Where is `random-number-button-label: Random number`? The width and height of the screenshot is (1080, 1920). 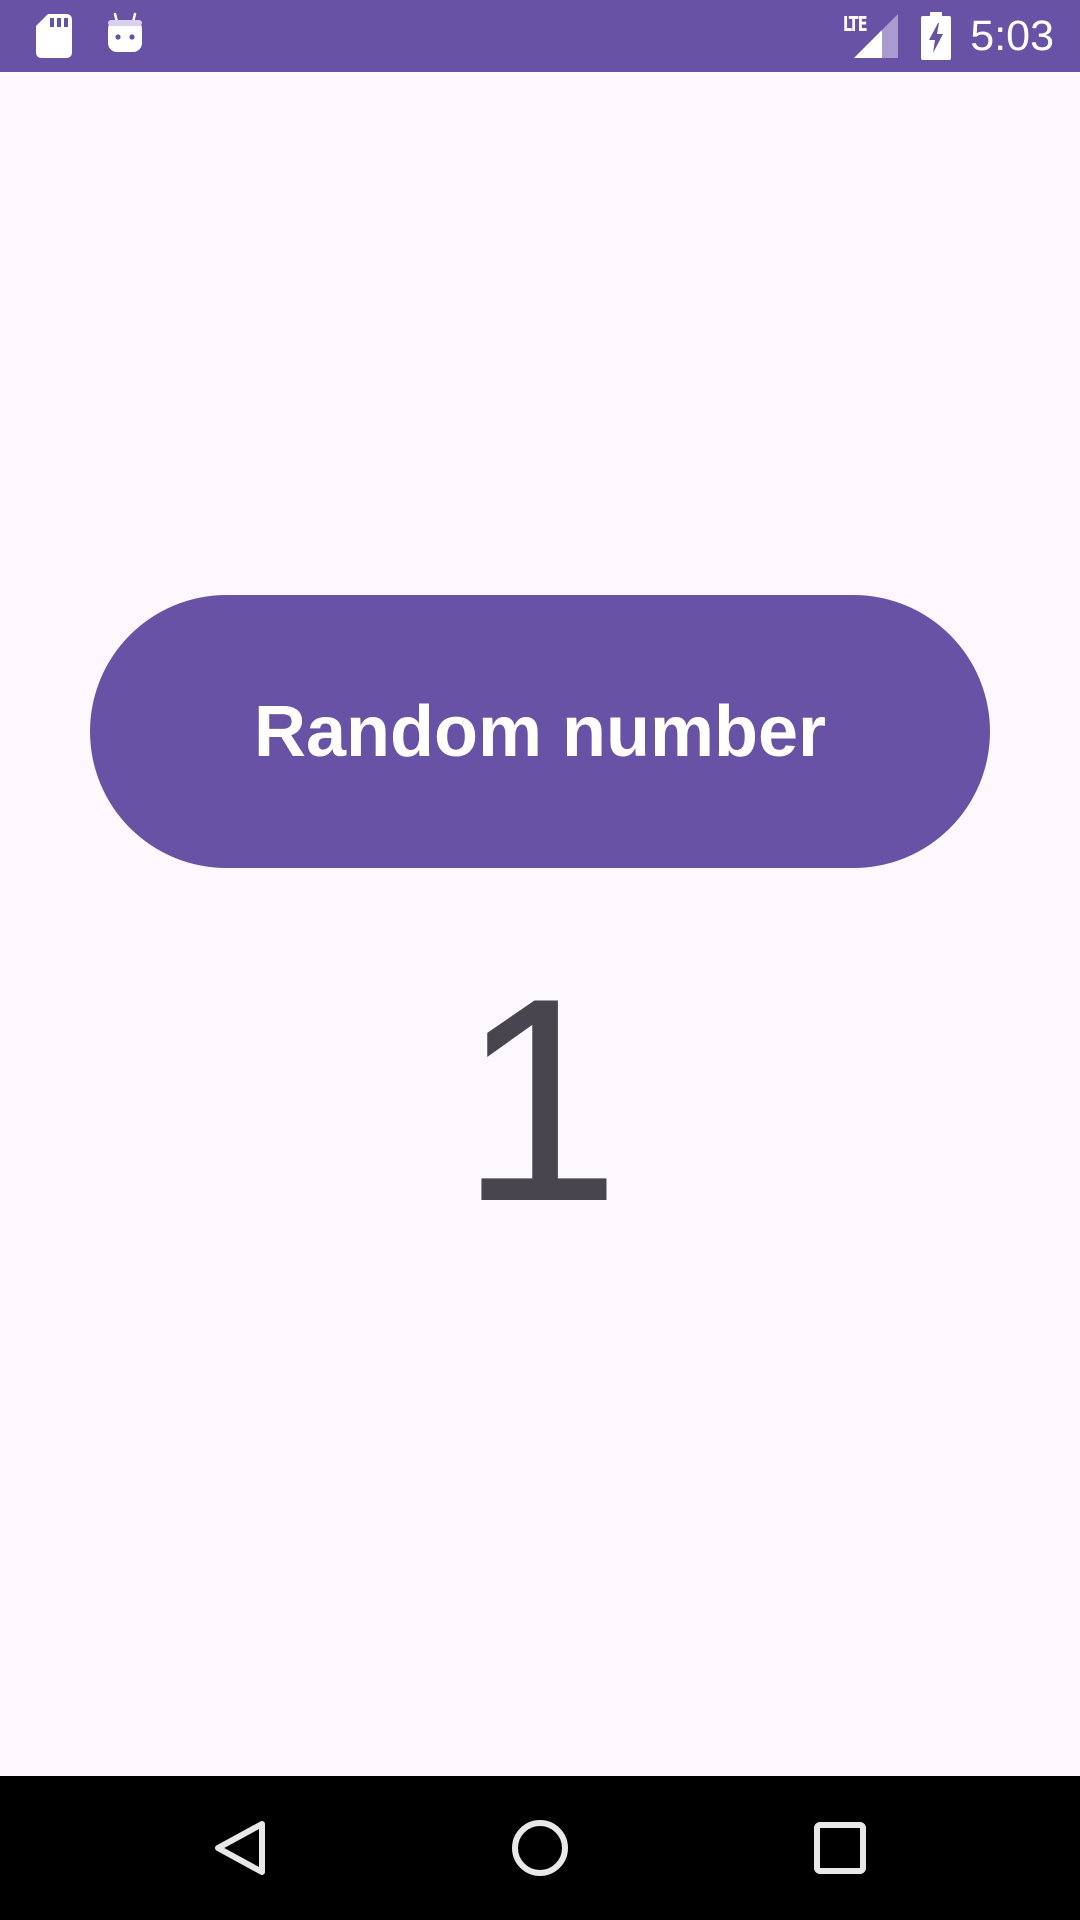
random-number-button-label: Random number is located at coordinates (540, 731).